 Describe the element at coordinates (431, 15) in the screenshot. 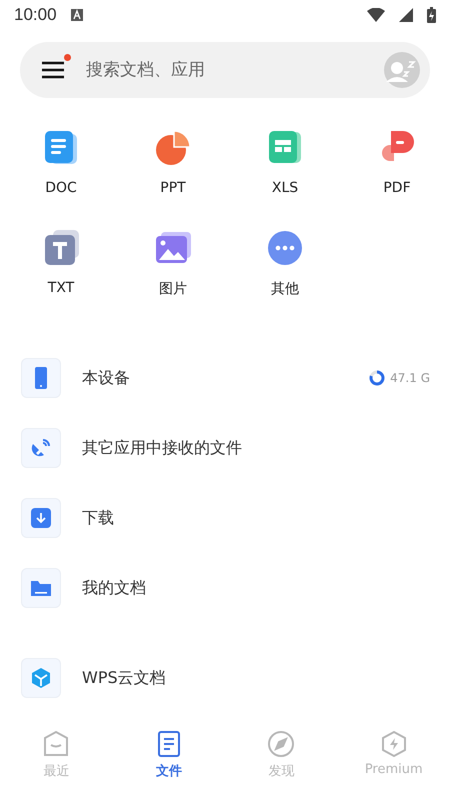

I see `battery-icon` at that location.